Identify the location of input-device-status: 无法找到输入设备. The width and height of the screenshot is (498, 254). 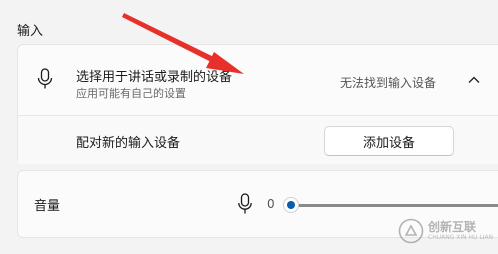
(388, 83).